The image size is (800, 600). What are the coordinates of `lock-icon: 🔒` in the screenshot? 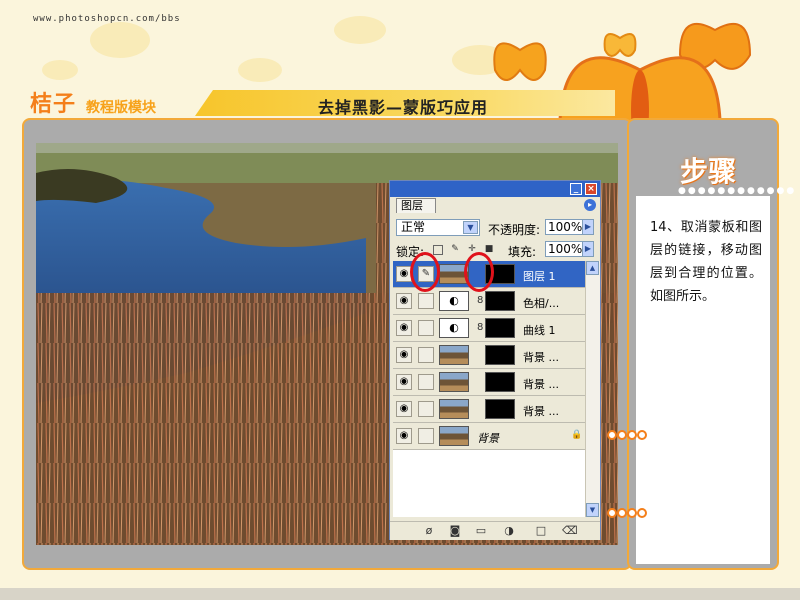 It's located at (577, 435).